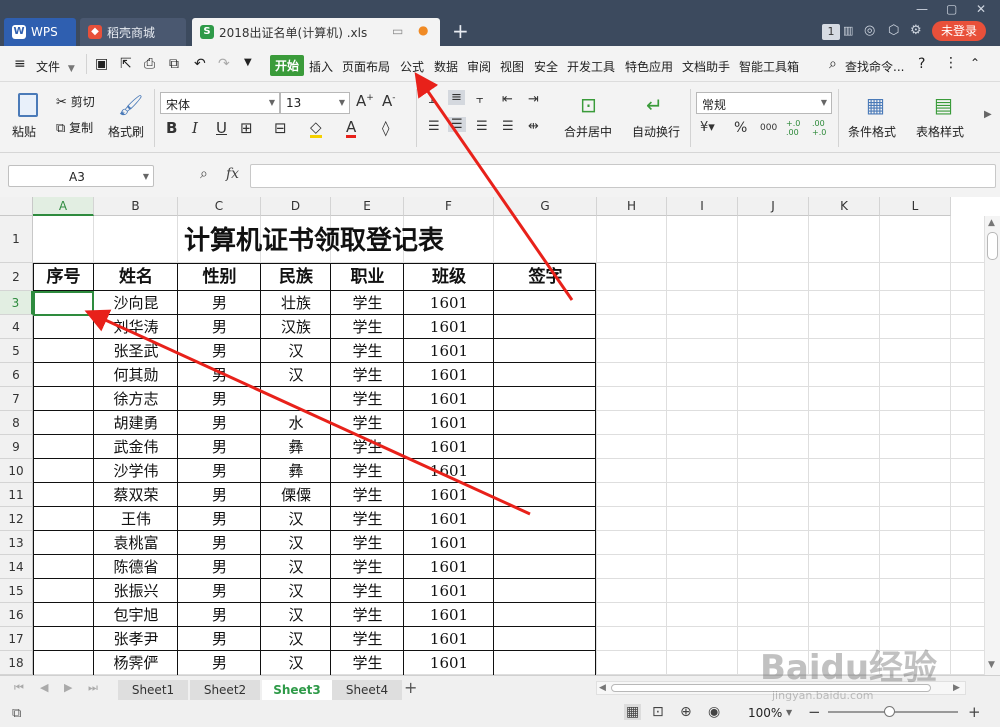  I want to click on help-icon: ?, so click(921, 64).